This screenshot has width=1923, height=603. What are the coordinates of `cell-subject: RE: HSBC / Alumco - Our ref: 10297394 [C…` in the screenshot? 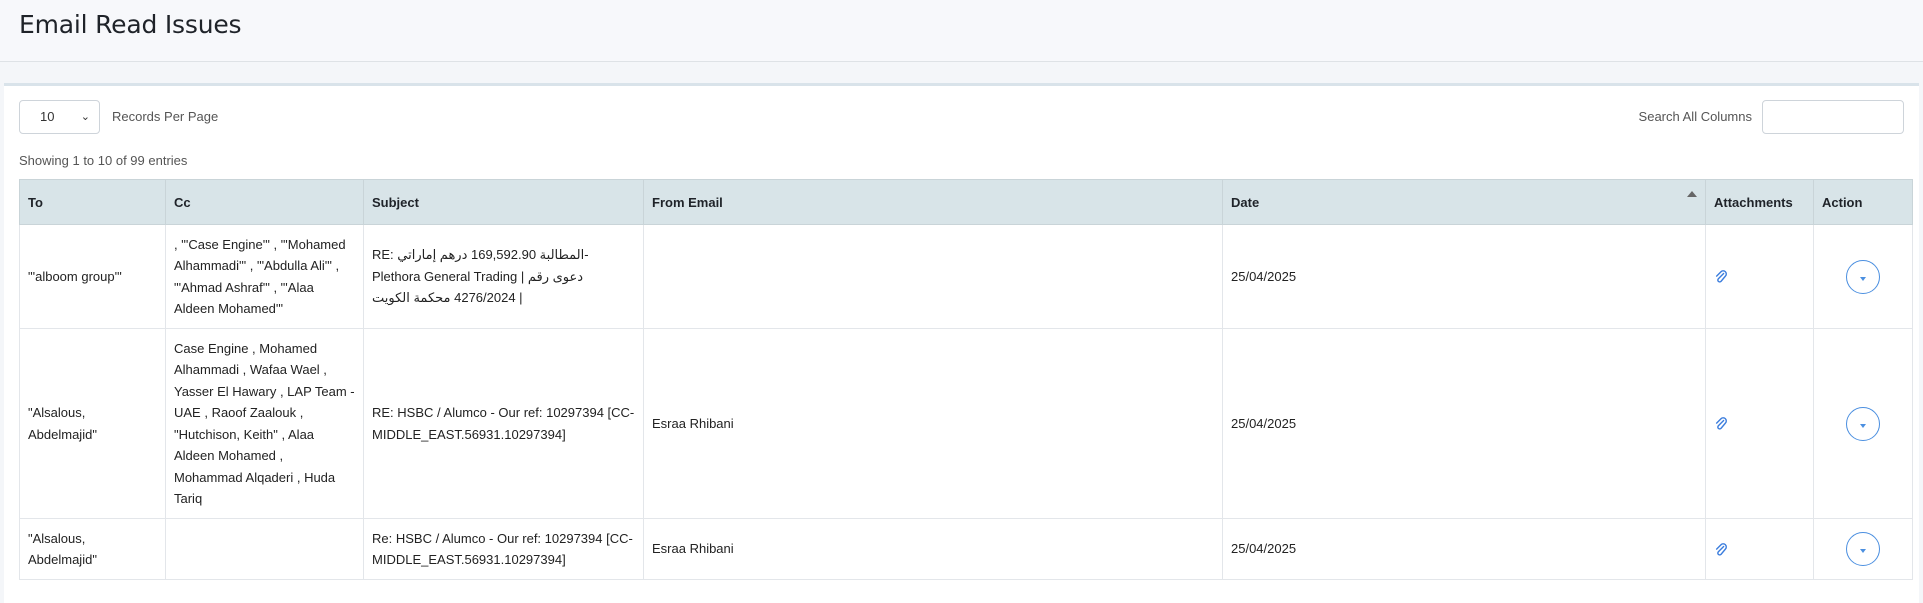 It's located at (503, 423).